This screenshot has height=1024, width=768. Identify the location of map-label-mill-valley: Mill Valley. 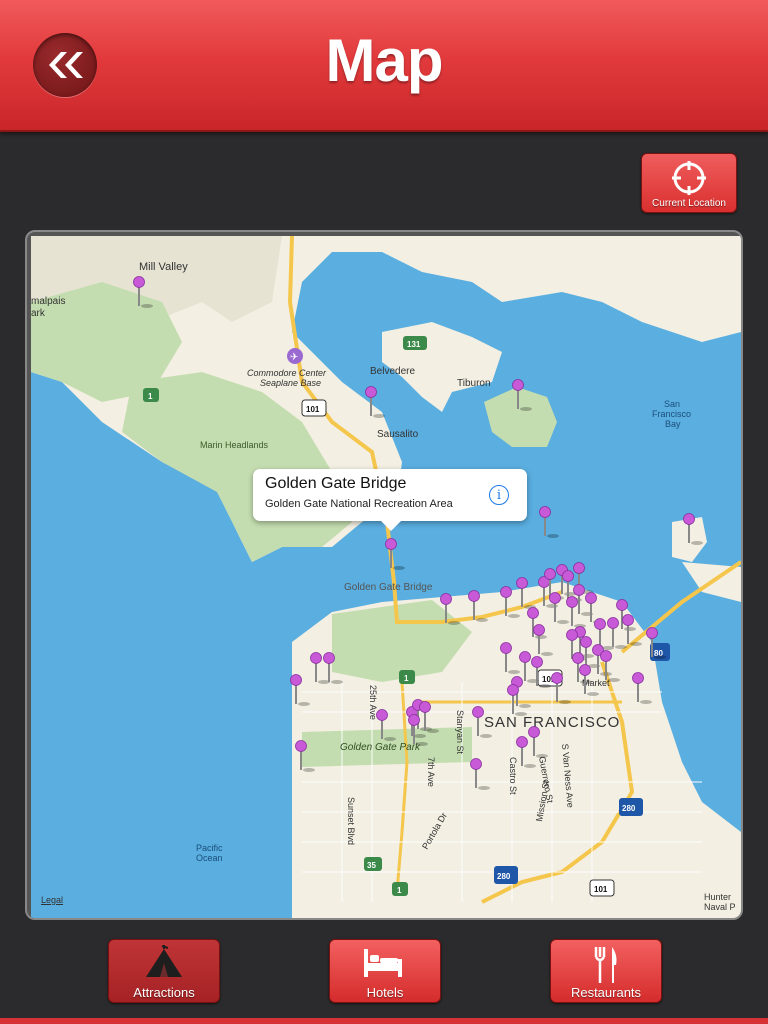
(163, 267).